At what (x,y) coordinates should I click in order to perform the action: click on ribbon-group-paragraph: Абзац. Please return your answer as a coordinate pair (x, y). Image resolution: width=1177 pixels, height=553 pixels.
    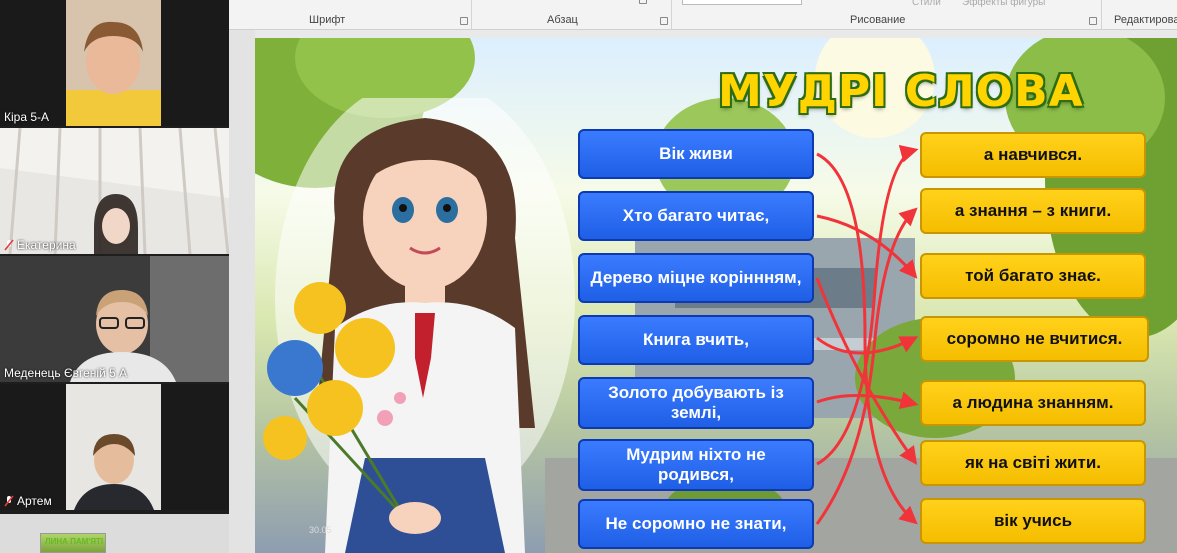
    Looking at the image, I should click on (572, 15).